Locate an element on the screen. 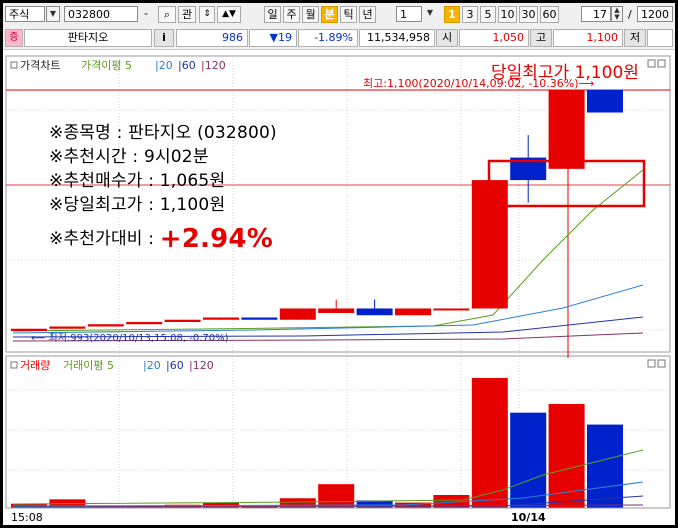 This screenshot has height=528, width=678. stock-type-badge: 증 is located at coordinates (14, 38).